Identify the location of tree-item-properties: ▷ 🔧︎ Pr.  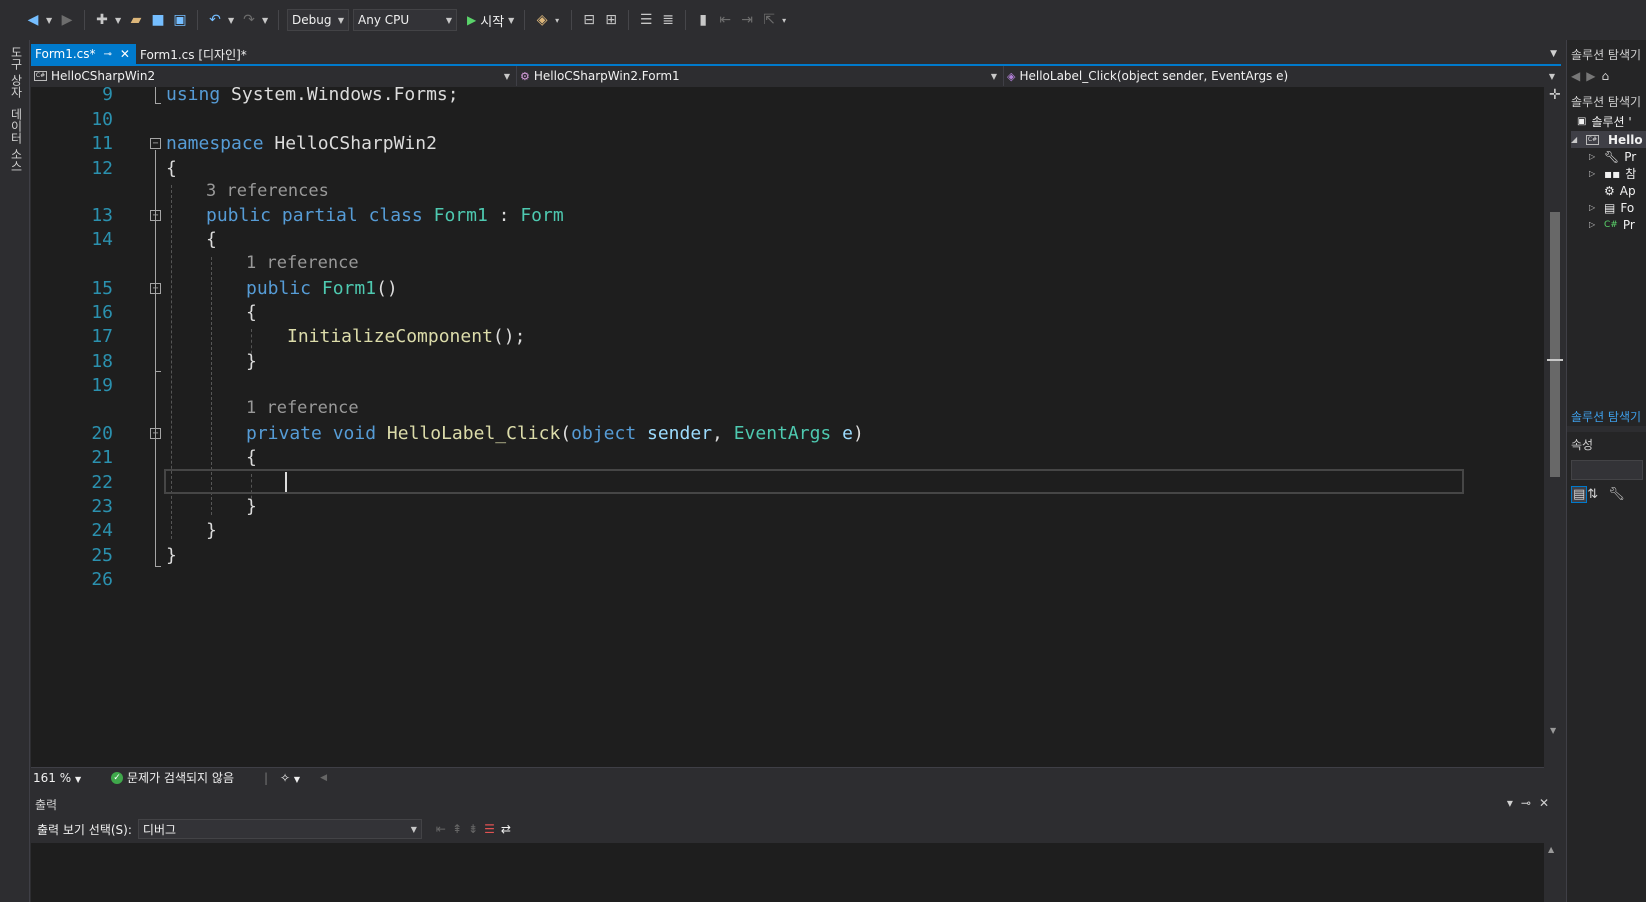
(1612, 156).